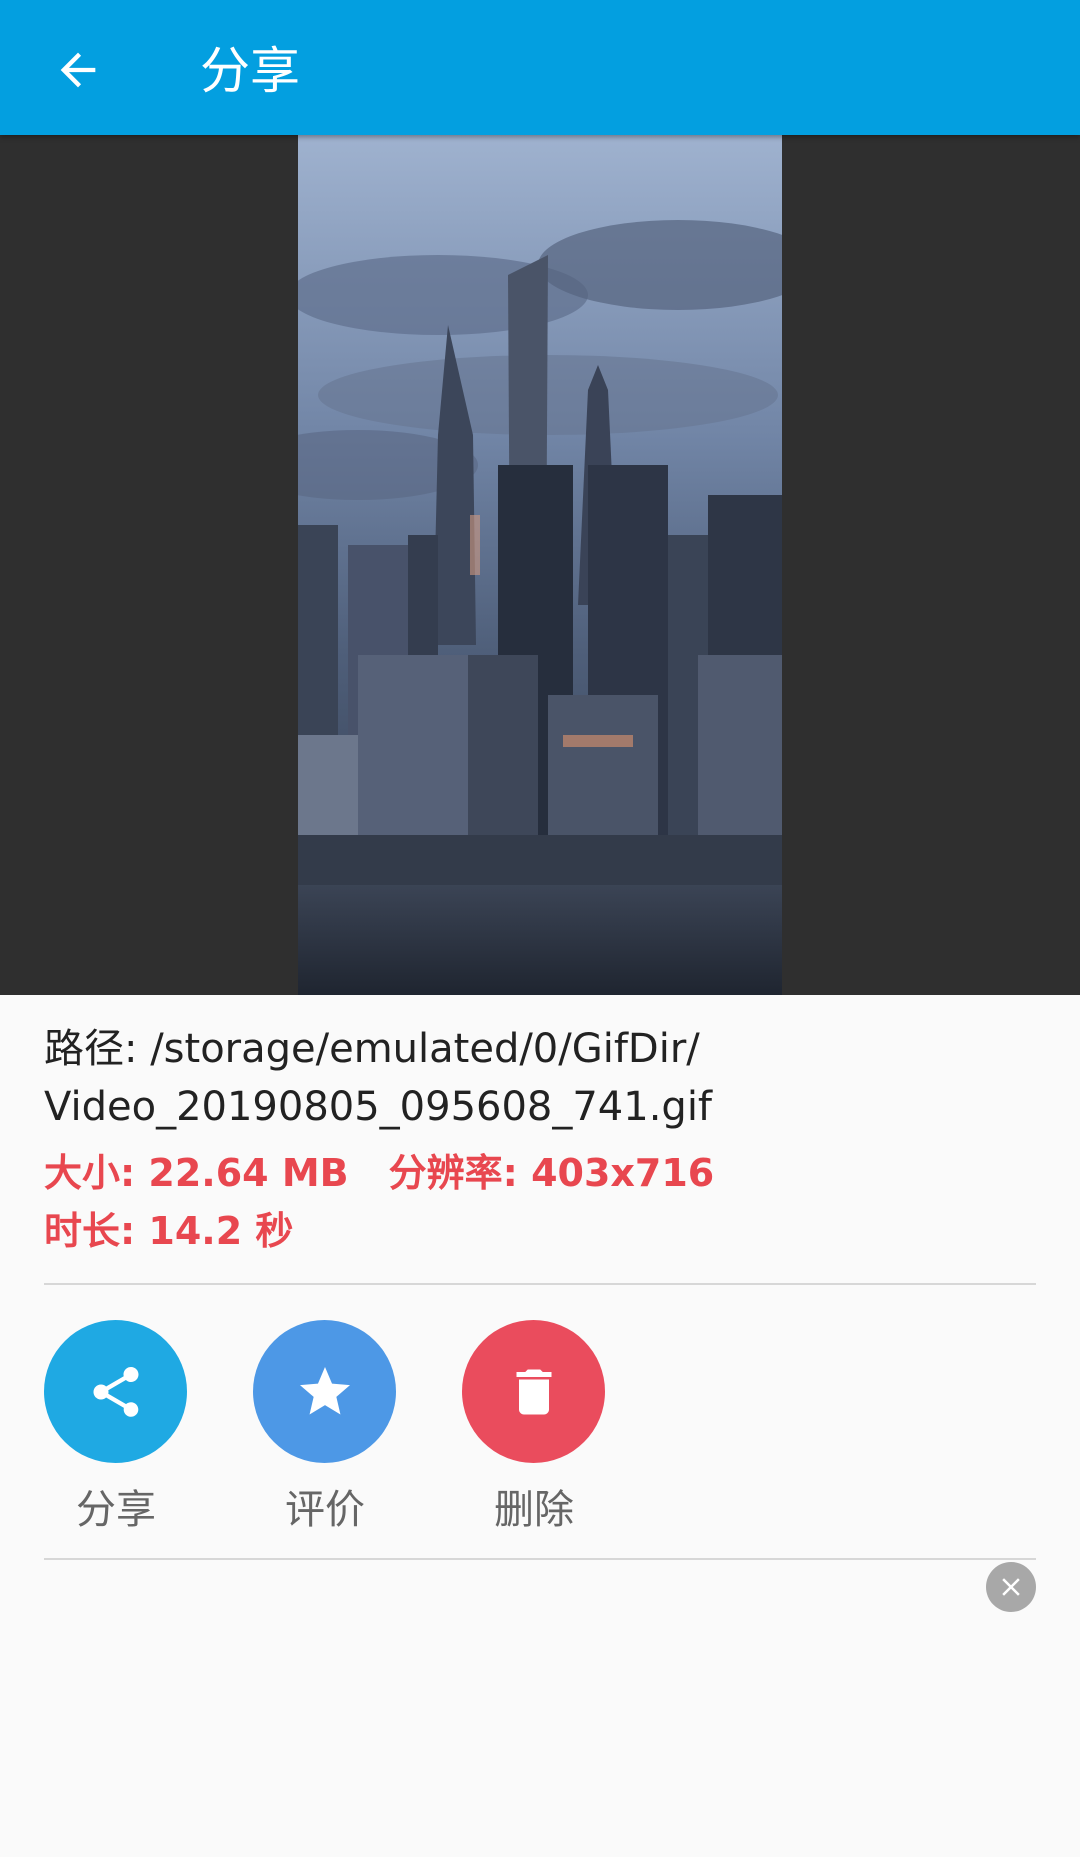 The width and height of the screenshot is (1080, 1857). Describe the element at coordinates (540, 1284) in the screenshot. I see `divider-top` at that location.